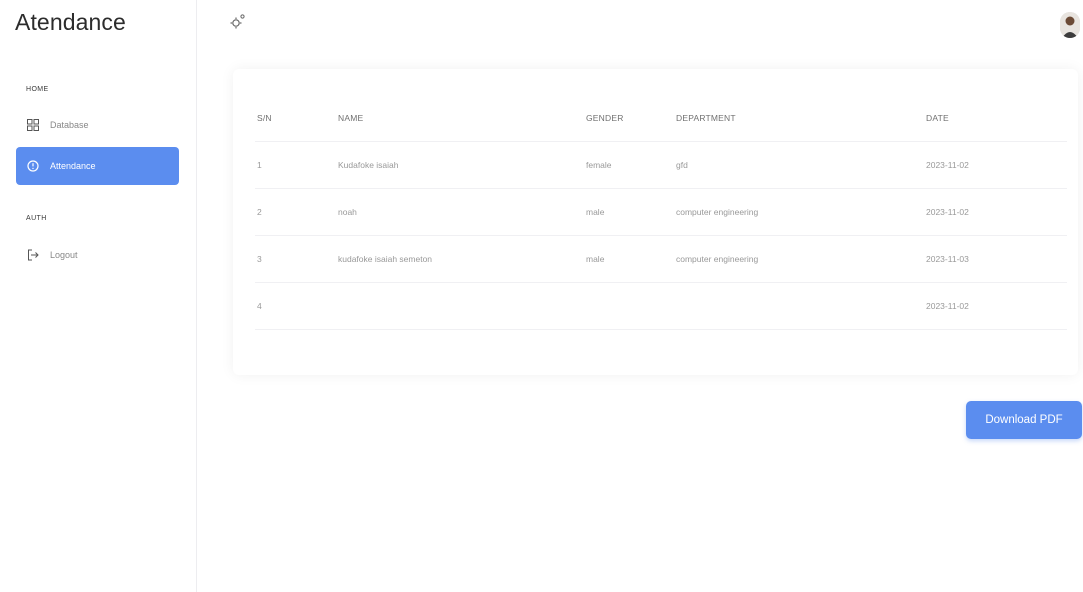 The width and height of the screenshot is (1083, 592). I want to click on sidebar-item-attendance: Attendance, so click(97, 166).